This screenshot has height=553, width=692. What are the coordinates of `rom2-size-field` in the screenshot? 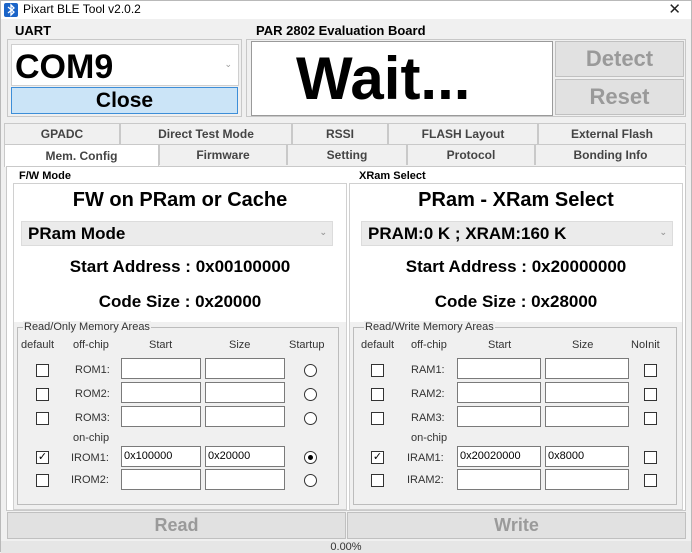 It's located at (245, 392).